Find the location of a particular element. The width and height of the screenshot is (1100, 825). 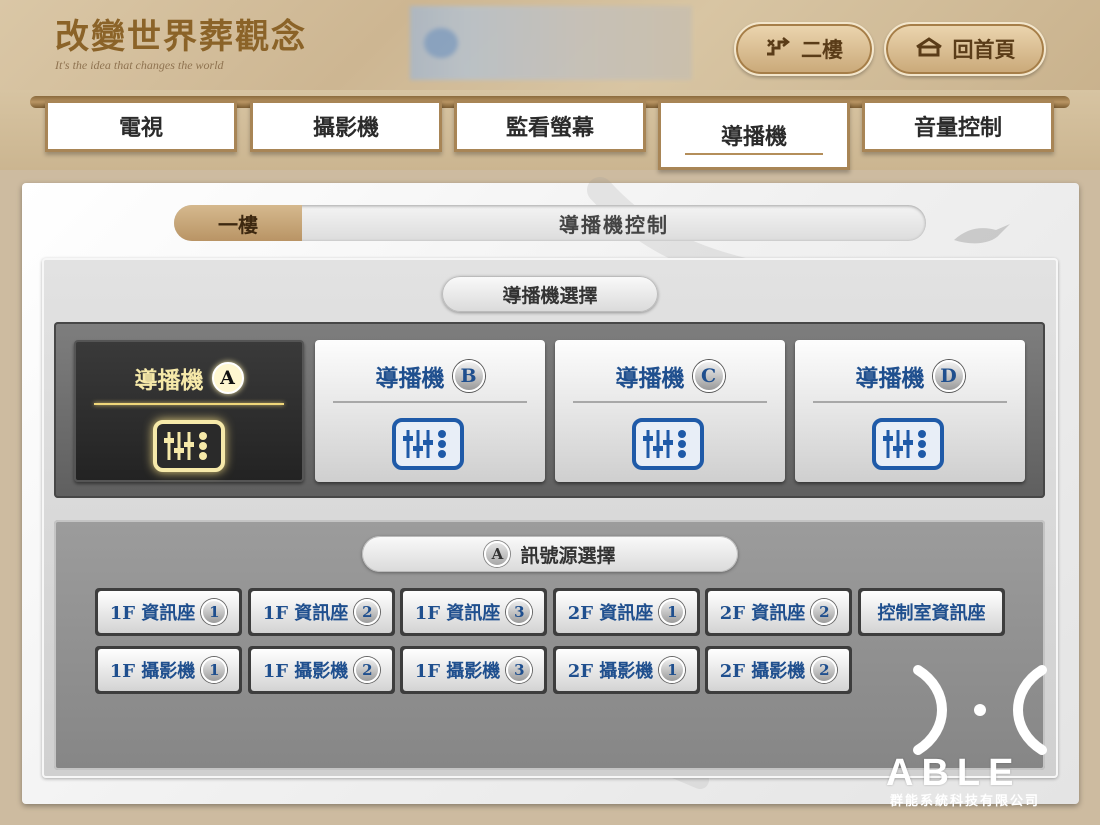

brand-company: 群能系統科技有限公司 is located at coordinates (965, 801).